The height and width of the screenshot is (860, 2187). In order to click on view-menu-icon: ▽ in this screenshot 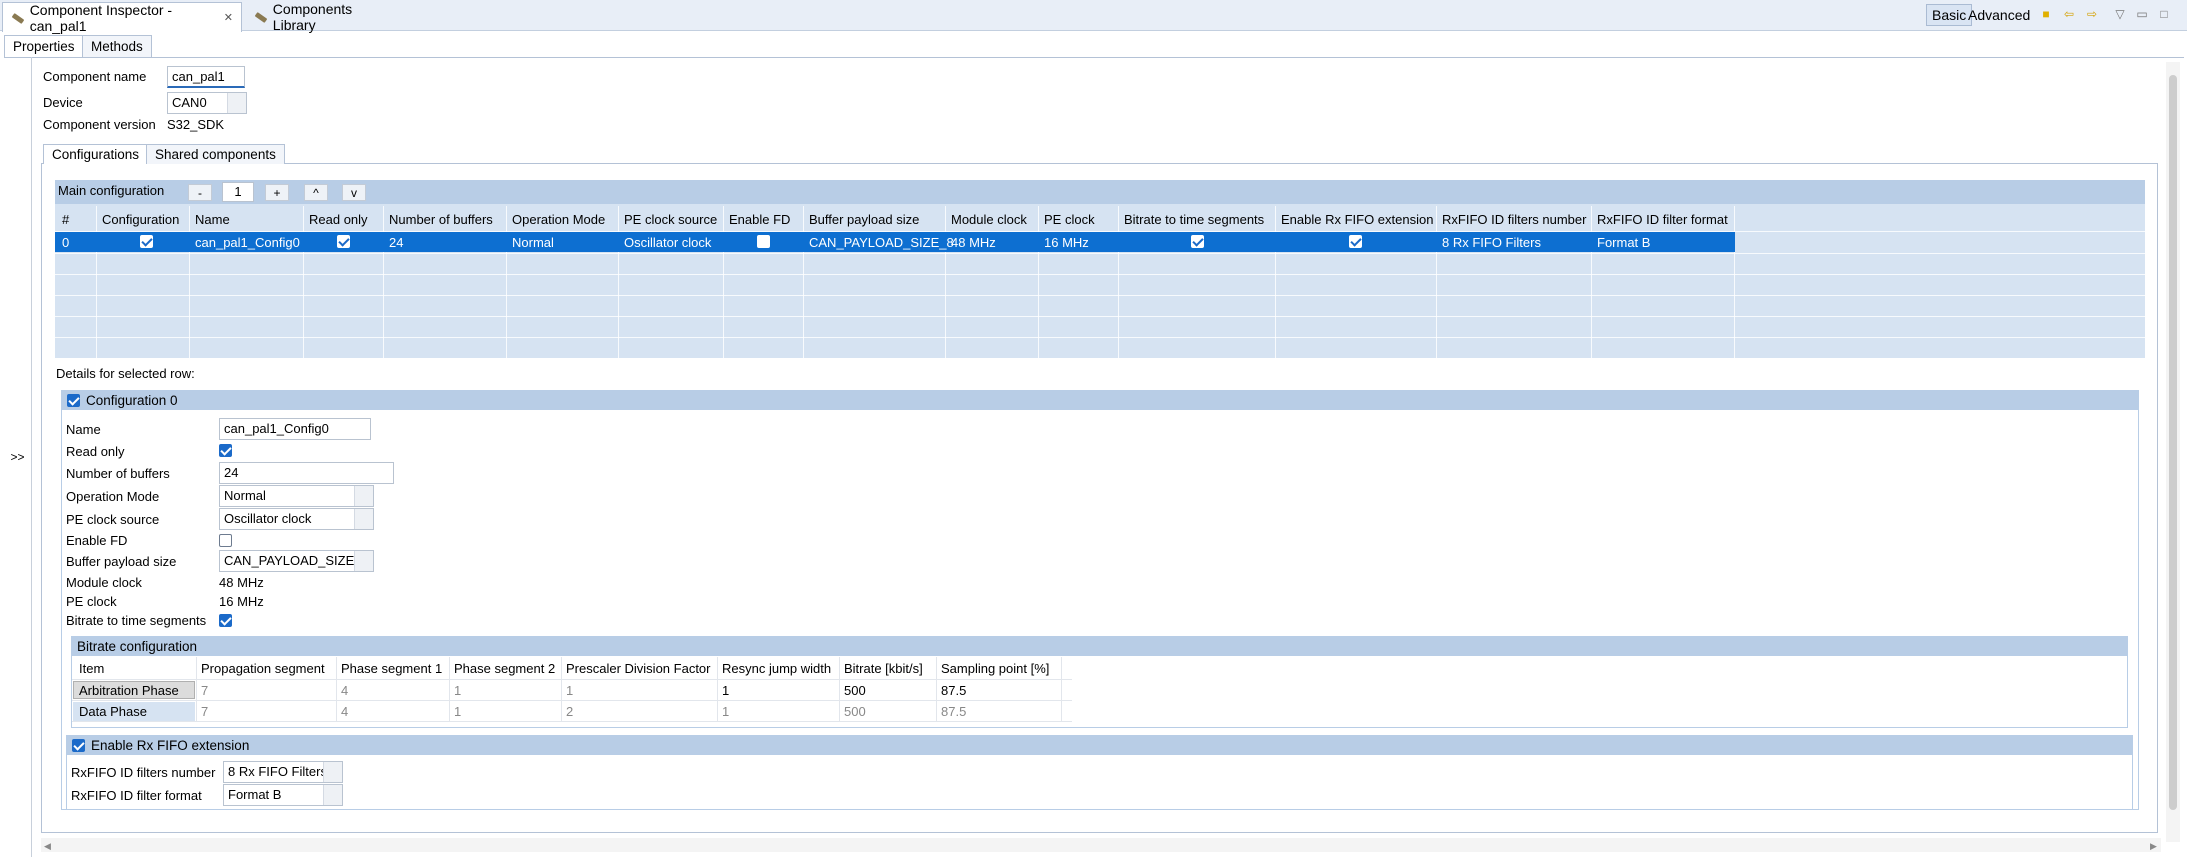, I will do `click(2120, 14)`.